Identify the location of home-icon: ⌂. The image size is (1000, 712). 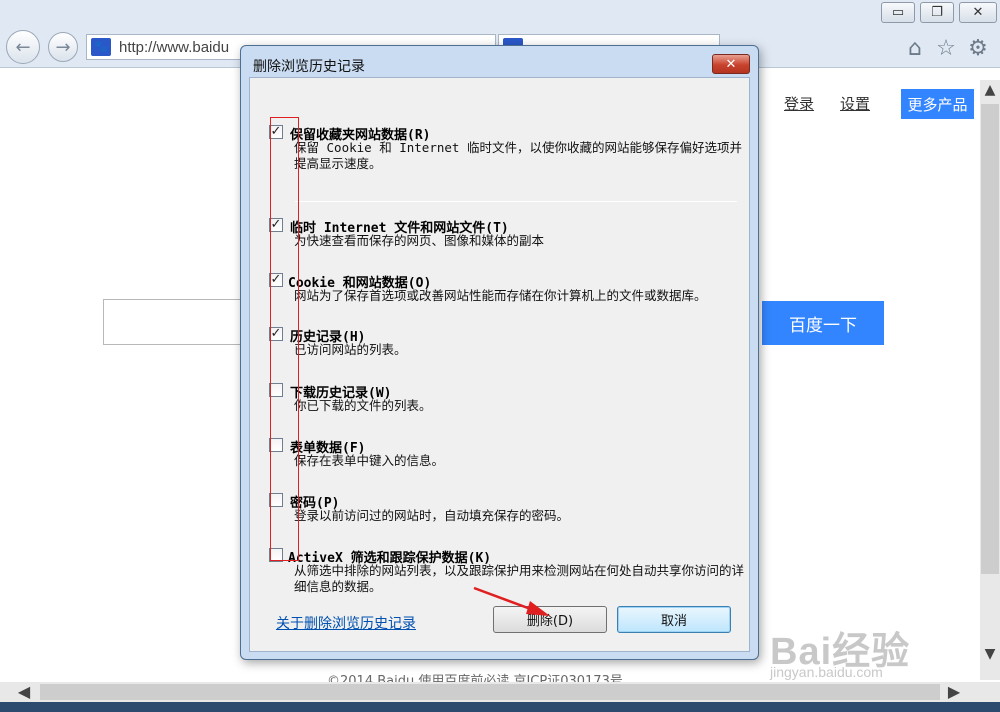
(915, 48).